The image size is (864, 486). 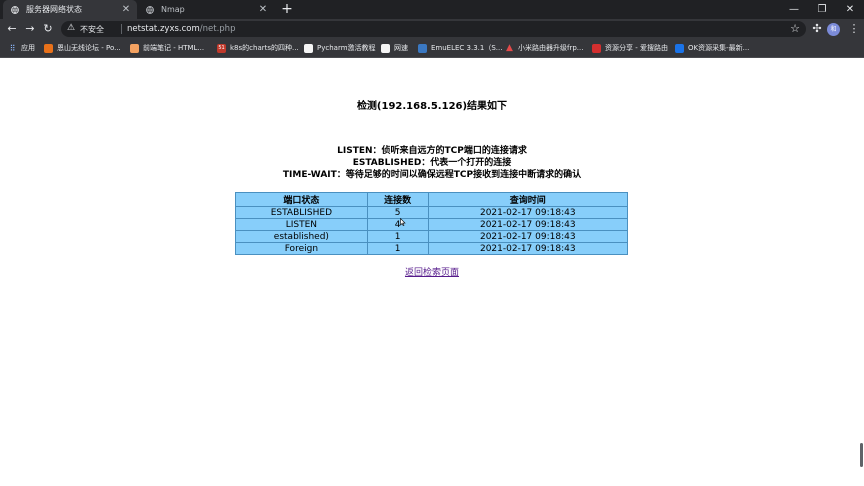 I want to click on bookmark-label: Pycharm激活教程, so click(x=346, y=48).